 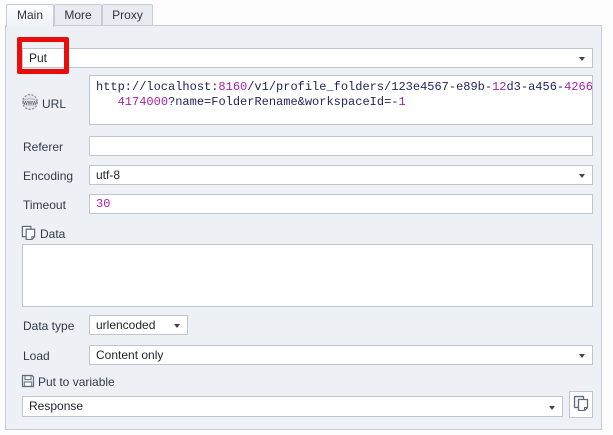 What do you see at coordinates (28, 382) in the screenshot?
I see `save-icon` at bounding box center [28, 382].